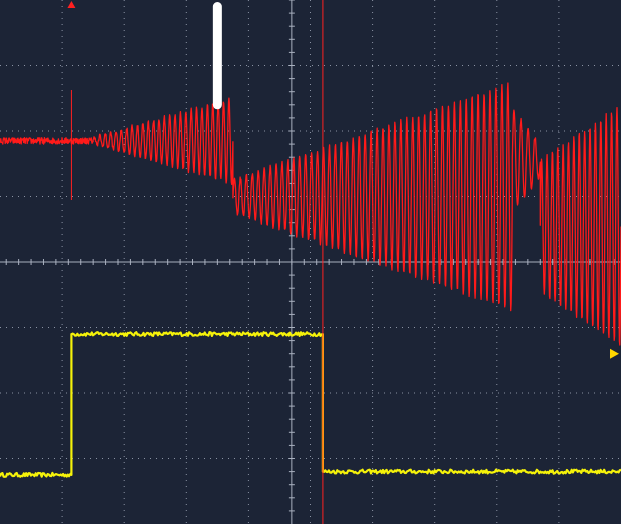  What do you see at coordinates (71, 4) in the screenshot?
I see `trigger-position-marker` at bounding box center [71, 4].